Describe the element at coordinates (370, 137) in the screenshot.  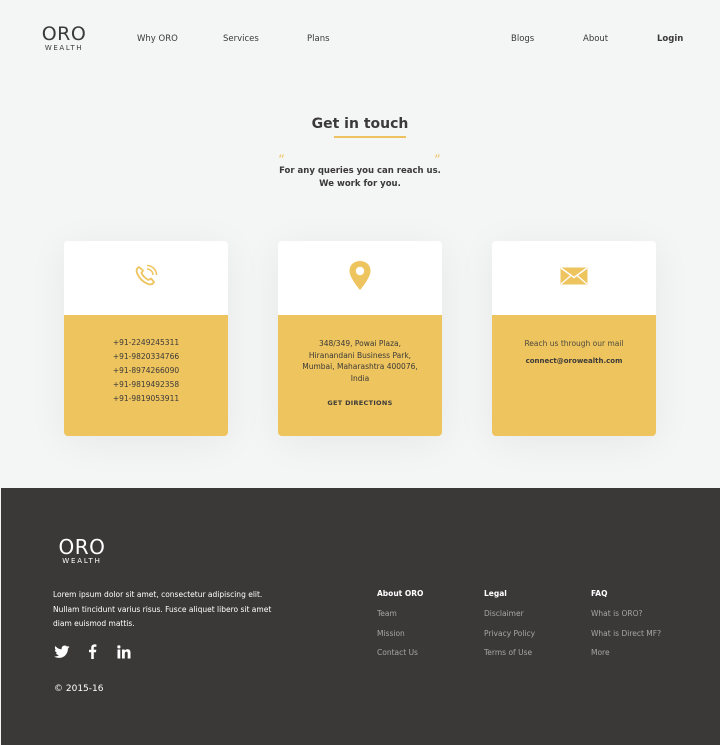
I see `title-underline` at that location.